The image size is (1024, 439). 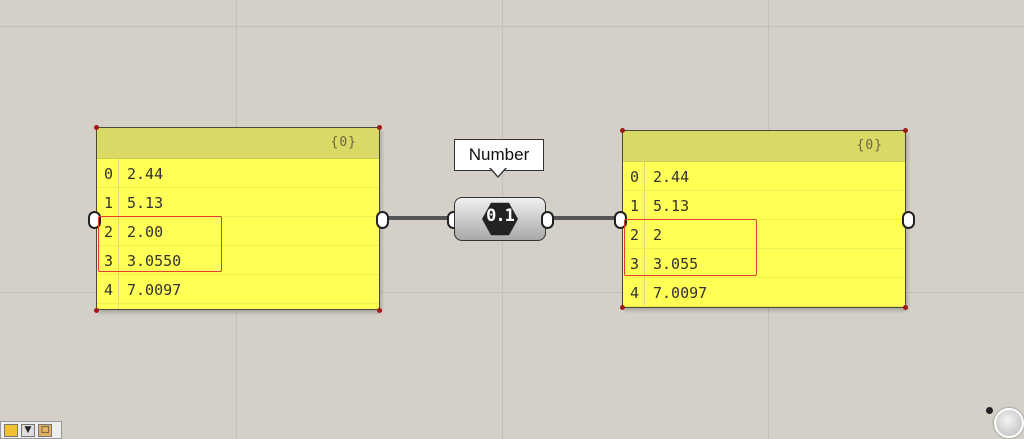 I want to click on grid-line, so click(x=512, y=26).